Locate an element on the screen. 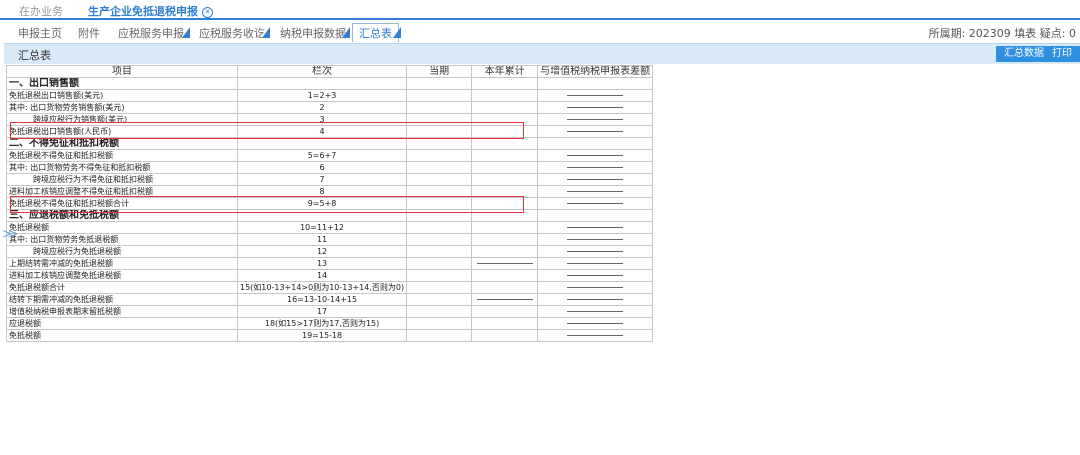 This screenshot has height=455, width=1080. row-column-no is located at coordinates (322, 143).